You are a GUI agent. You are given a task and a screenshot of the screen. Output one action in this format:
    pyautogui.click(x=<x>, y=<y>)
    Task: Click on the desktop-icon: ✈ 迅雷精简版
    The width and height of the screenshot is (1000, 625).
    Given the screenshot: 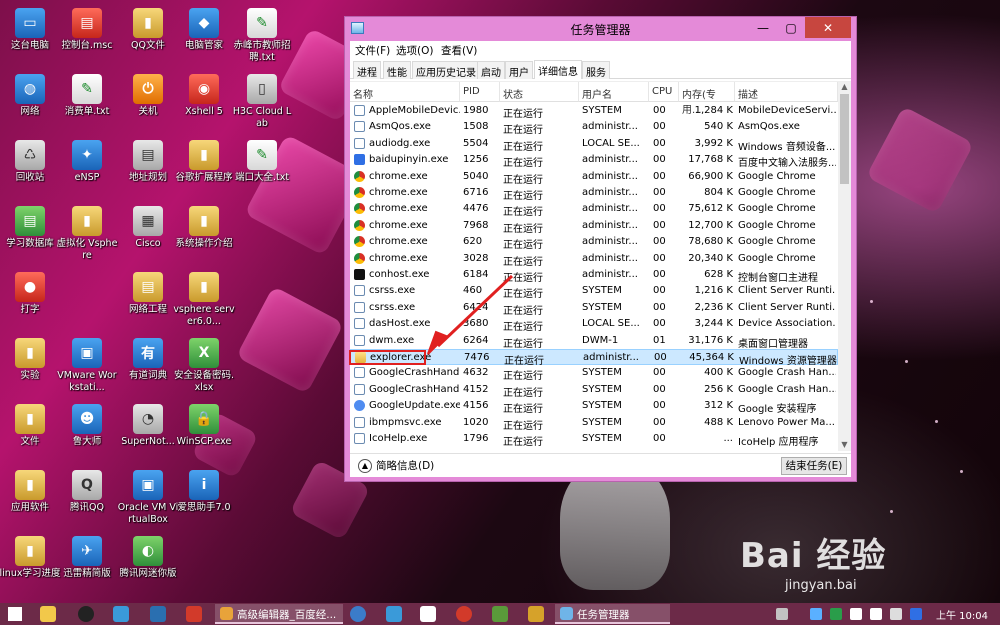 What is the action you would take?
    pyautogui.click(x=87, y=565)
    